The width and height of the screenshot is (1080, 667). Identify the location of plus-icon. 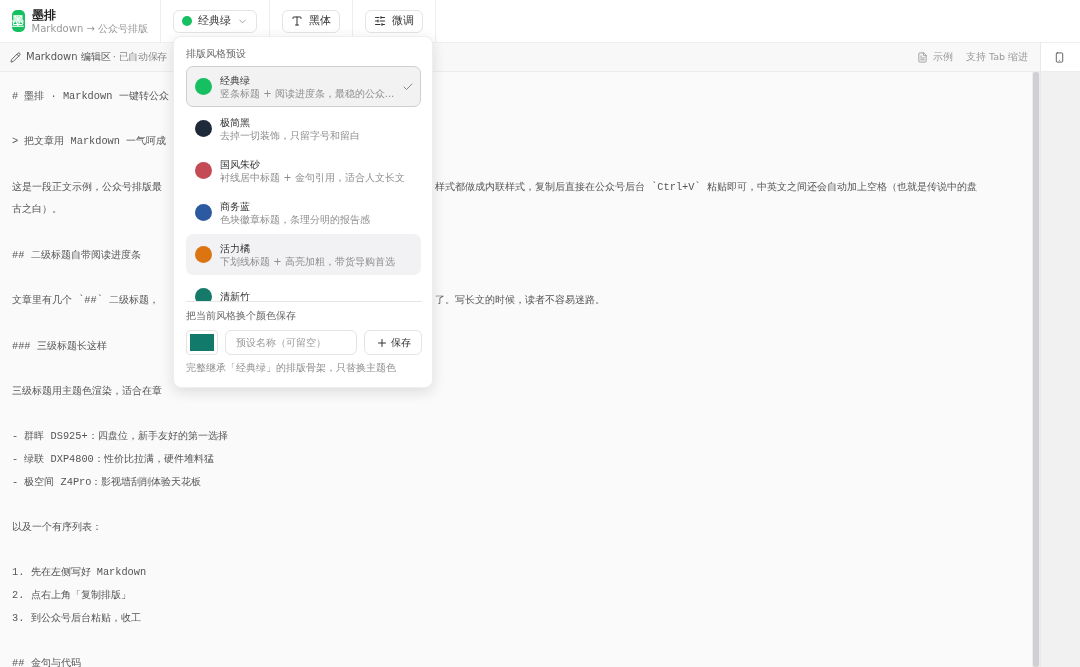
(381, 342).